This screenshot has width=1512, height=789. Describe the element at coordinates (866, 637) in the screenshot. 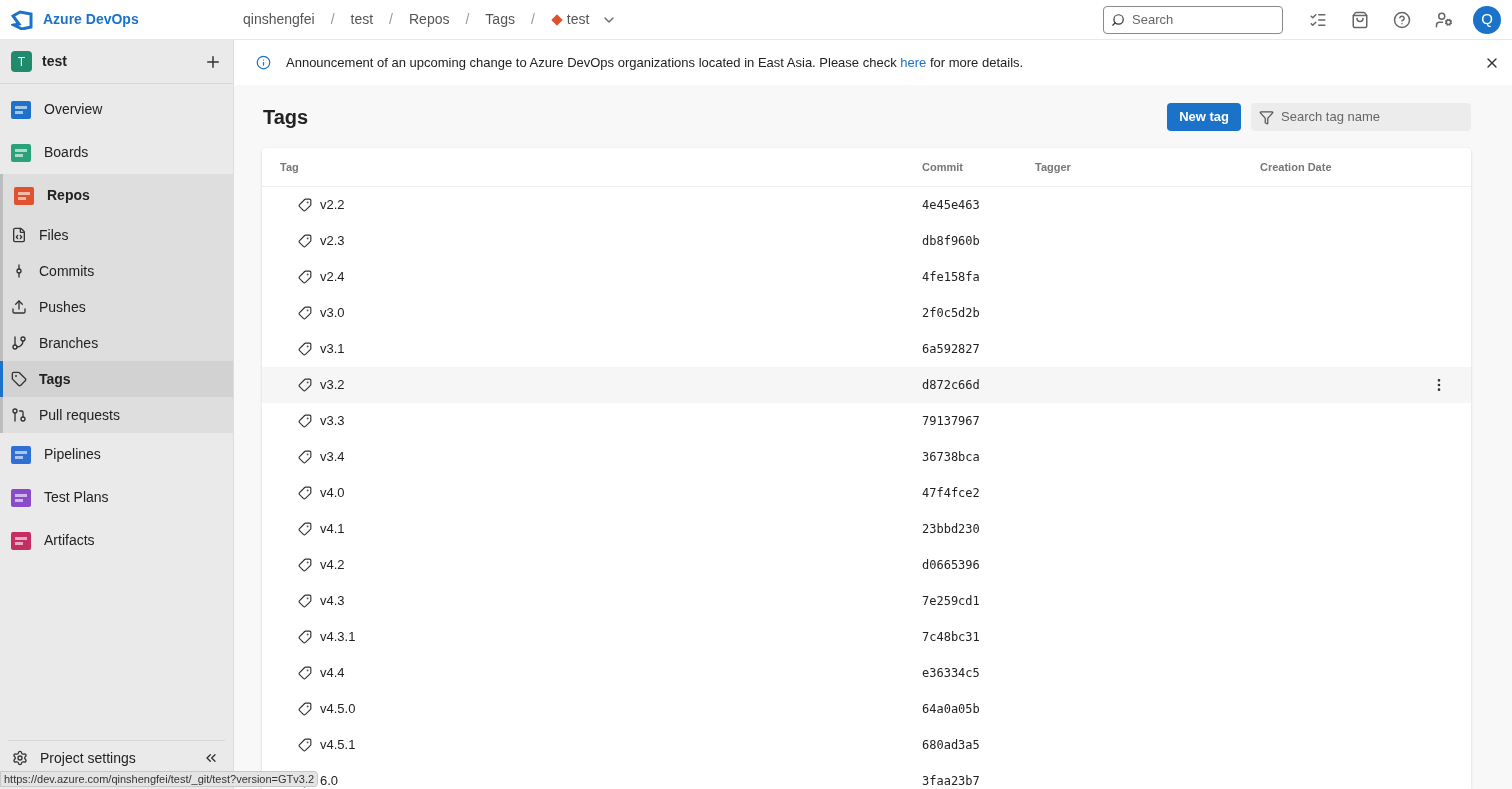

I see `table-row: v4.3.1 7c48bc31` at that location.